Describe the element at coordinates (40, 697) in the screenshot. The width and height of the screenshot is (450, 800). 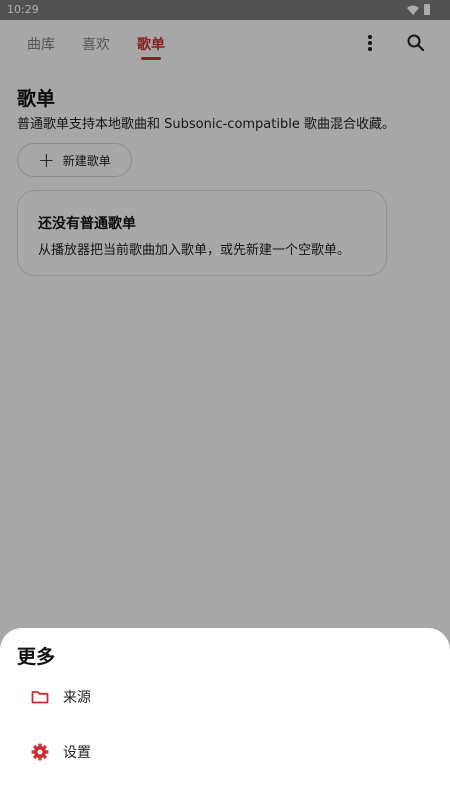
I see `folder-icon` at that location.